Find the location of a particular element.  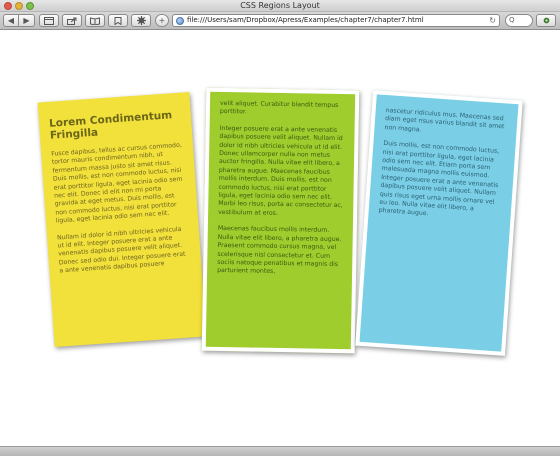

book-icon is located at coordinates (95, 20).